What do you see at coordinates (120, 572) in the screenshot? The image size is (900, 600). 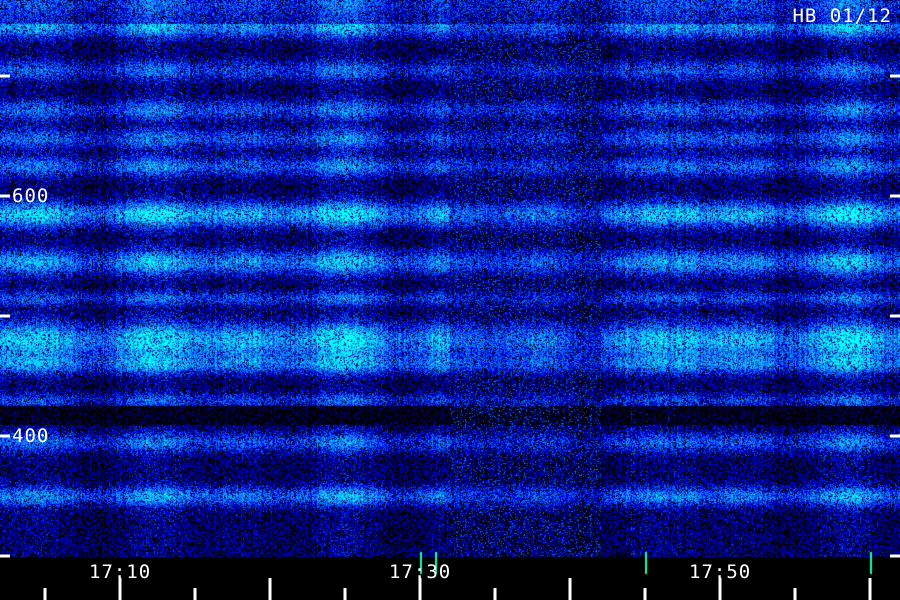 I see `x-tick-label-17:10: 17:10` at bounding box center [120, 572].